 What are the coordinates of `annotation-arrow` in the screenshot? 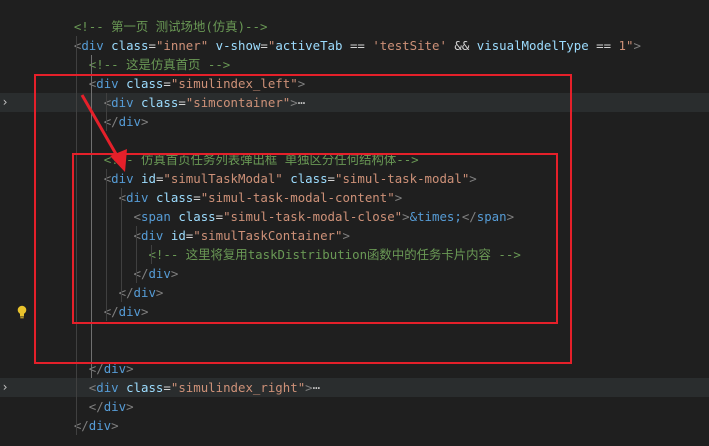 It's located at (103, 133).